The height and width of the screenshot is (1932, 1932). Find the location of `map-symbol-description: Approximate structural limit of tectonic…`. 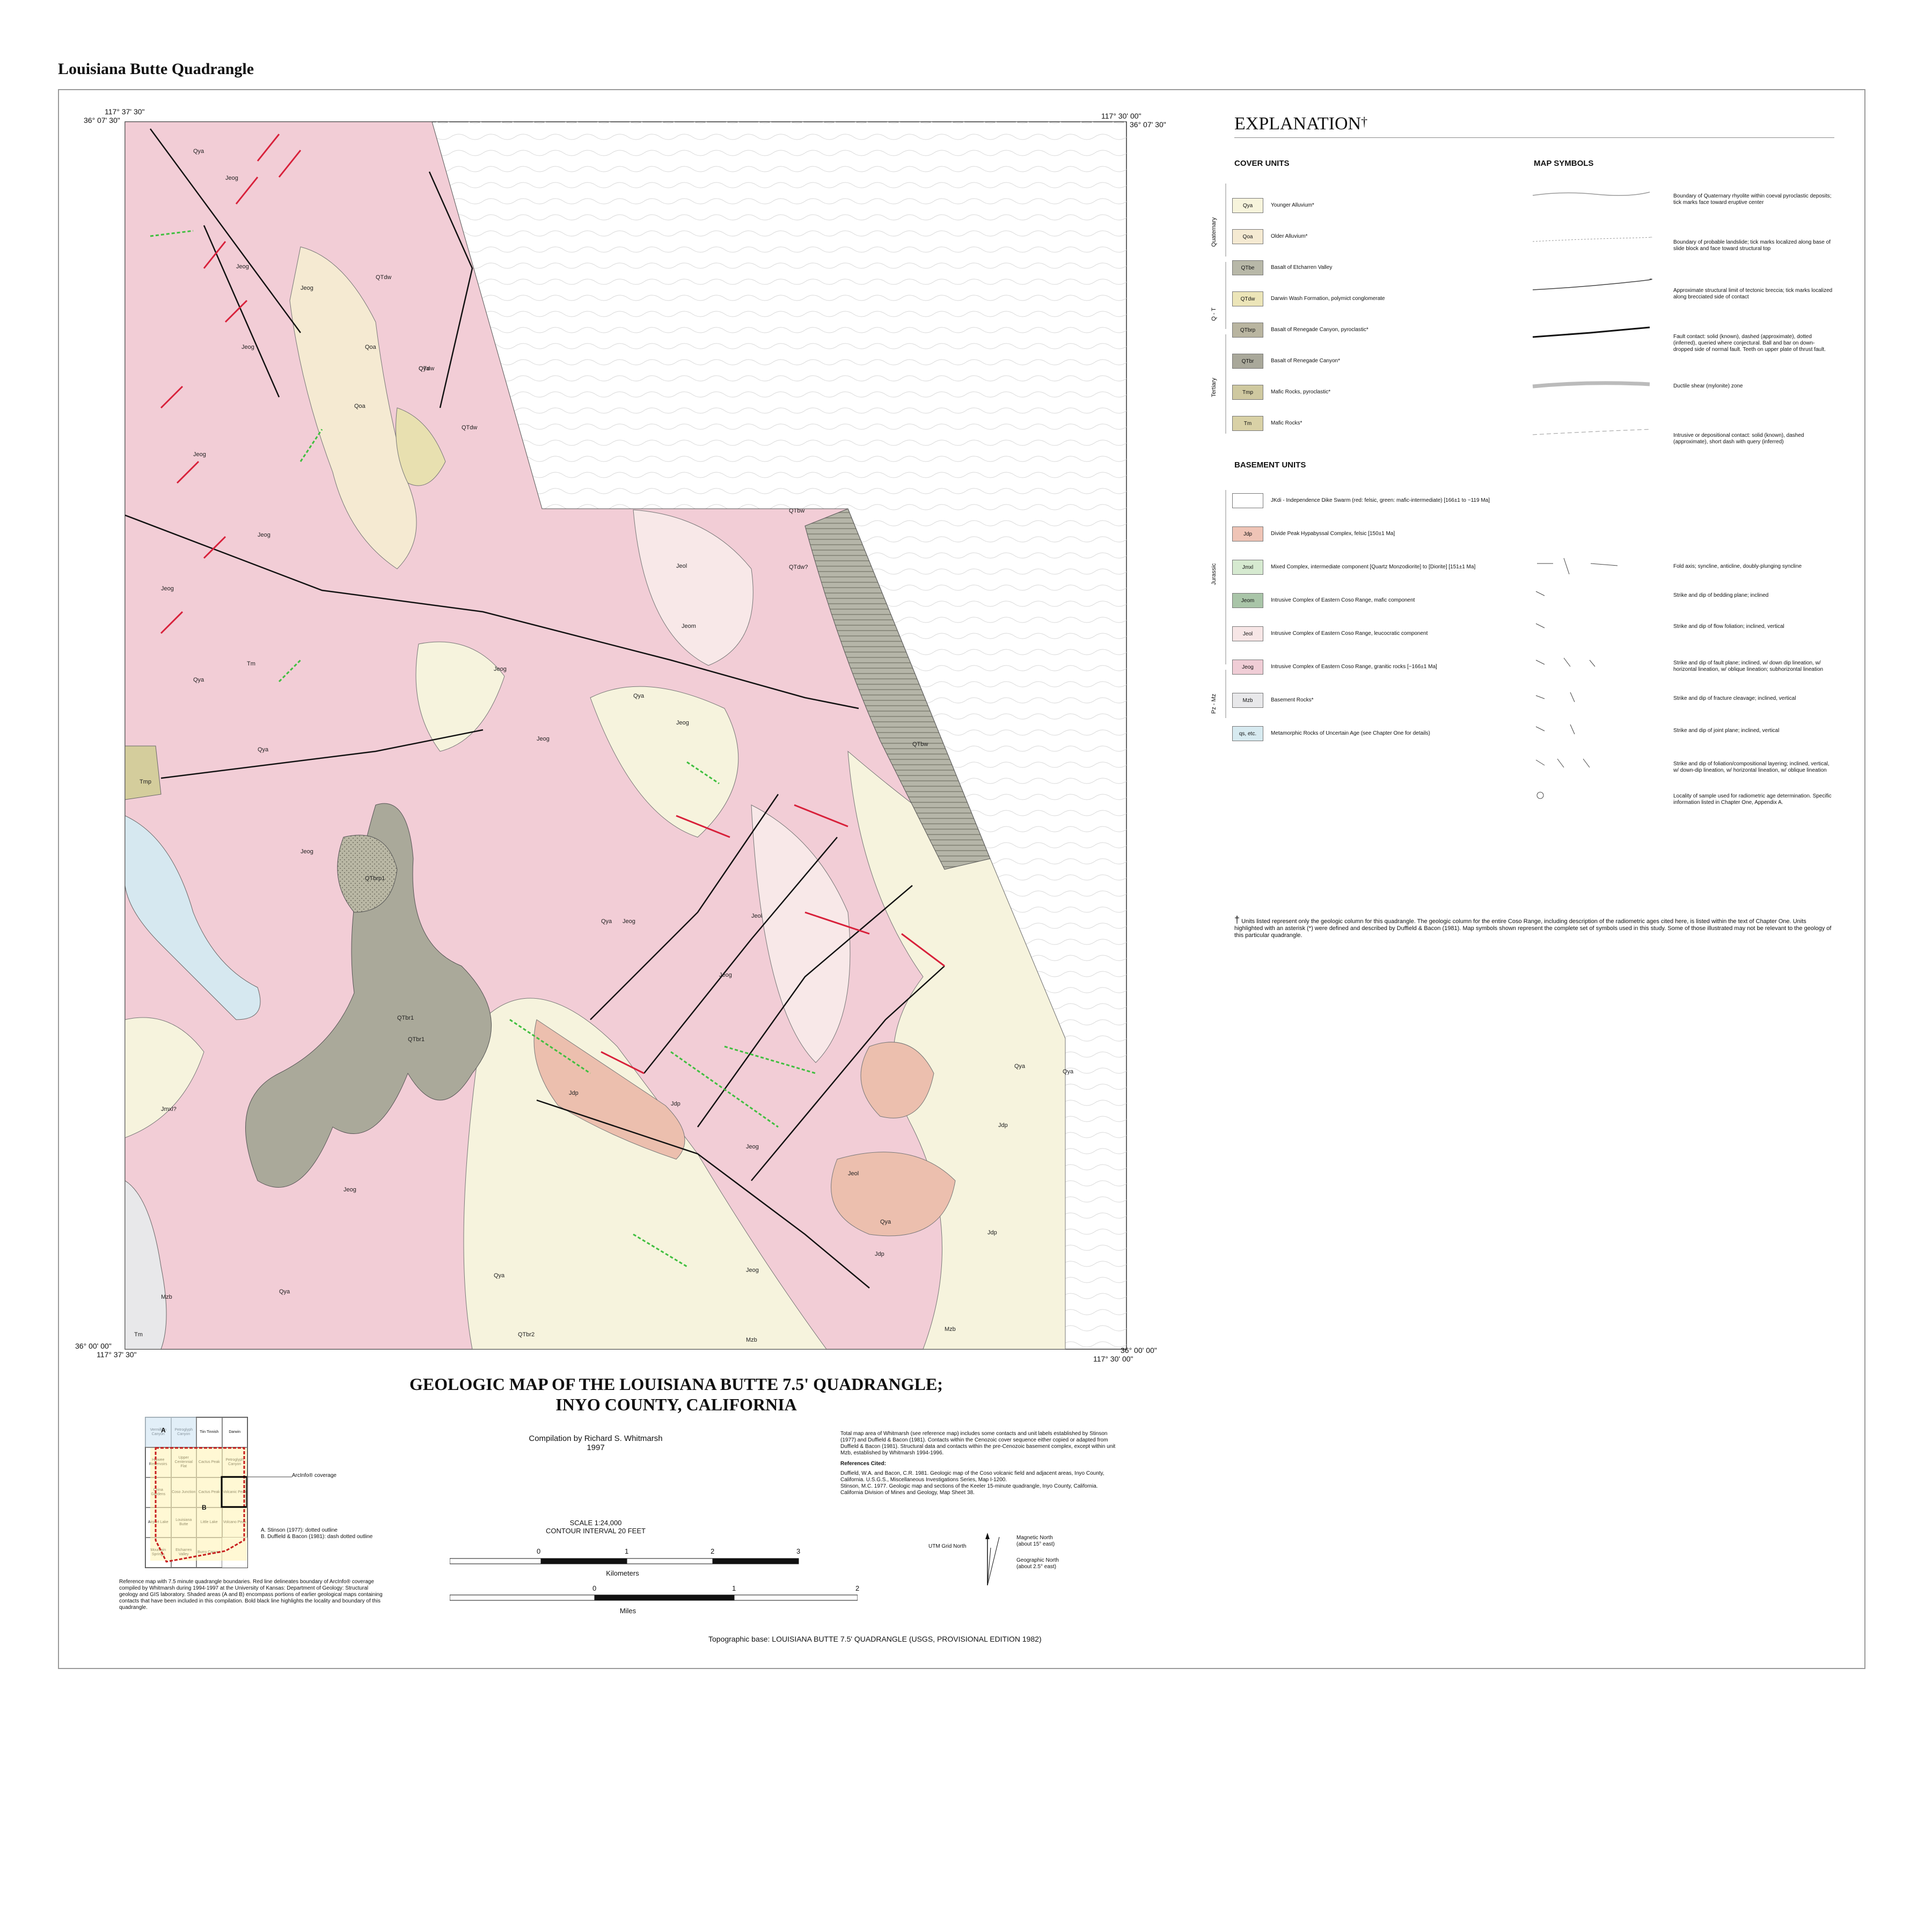

map-symbol-description: Approximate structural limit of tectonic… is located at coordinates (1753, 294).